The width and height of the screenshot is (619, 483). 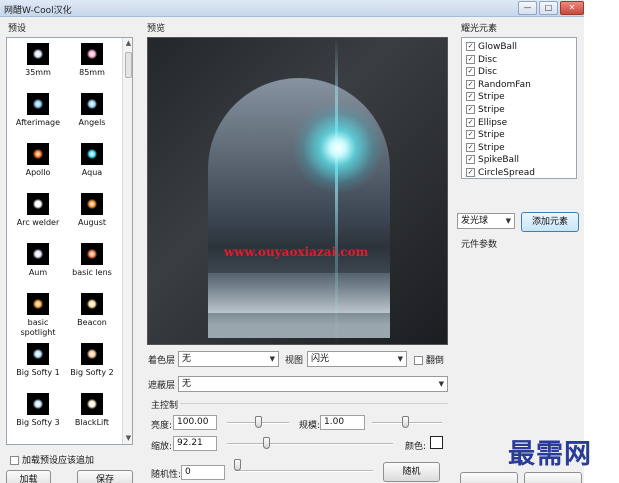 I want to click on append-presets-checkbox: 加载预设应该追加, so click(x=52, y=459).